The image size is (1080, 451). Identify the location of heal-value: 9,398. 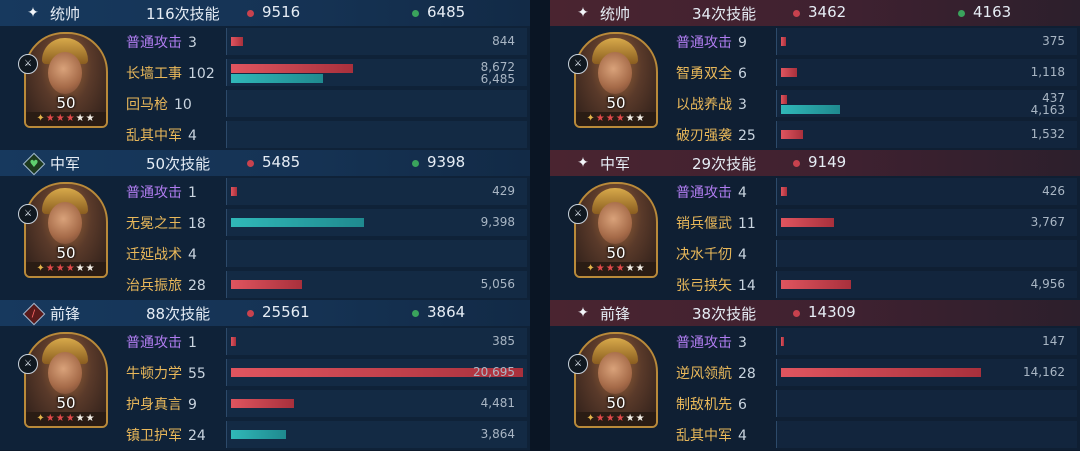
(497, 222).